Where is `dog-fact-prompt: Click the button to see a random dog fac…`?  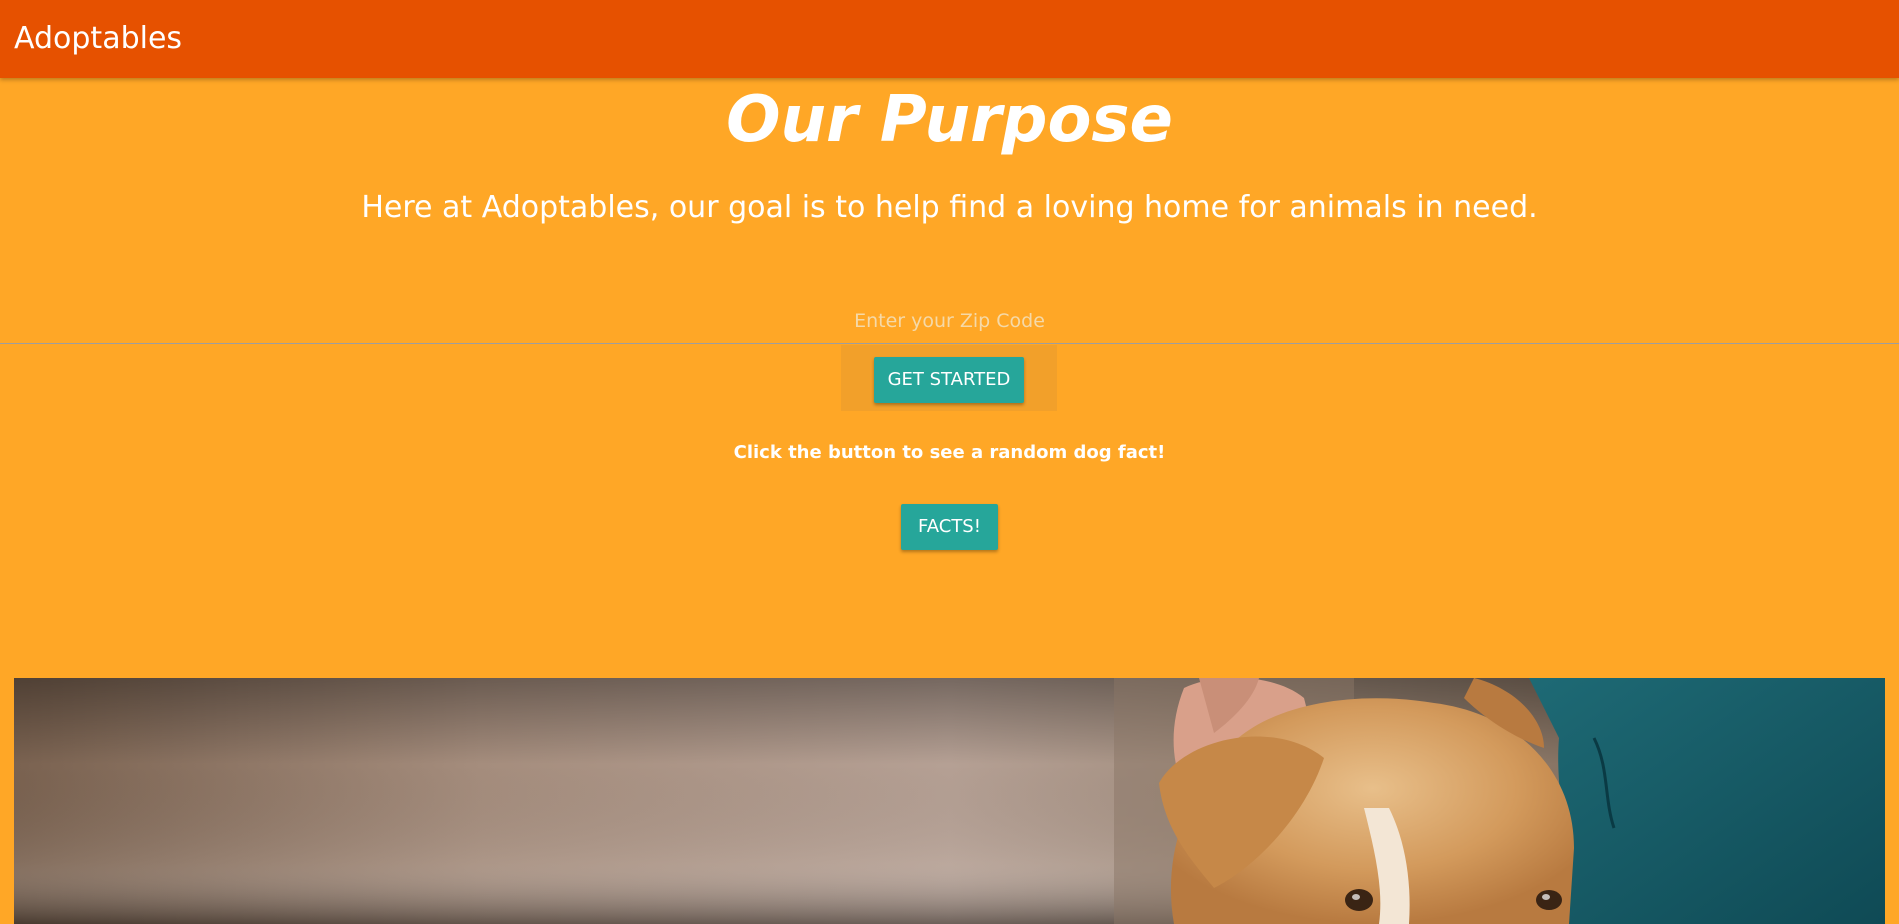 dog-fact-prompt: Click the button to see a random dog fac… is located at coordinates (949, 452).